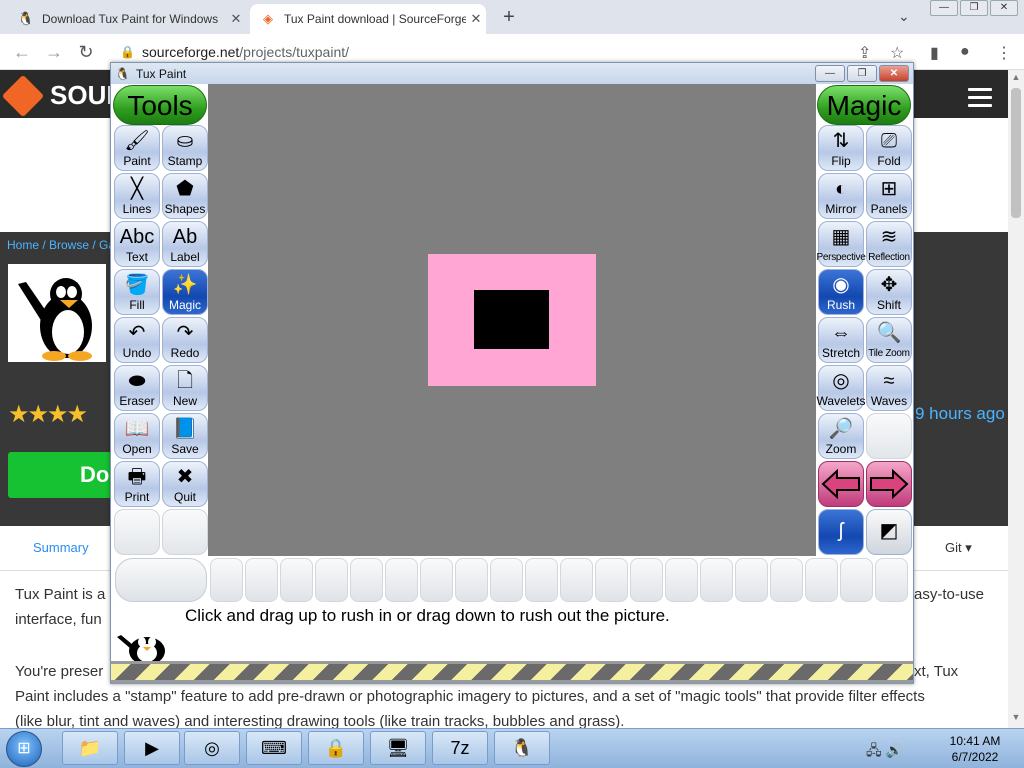 The width and height of the screenshot is (1024, 768). What do you see at coordinates (889, 292) in the screenshot?
I see `tool-shift-button: ✥ Shift` at bounding box center [889, 292].